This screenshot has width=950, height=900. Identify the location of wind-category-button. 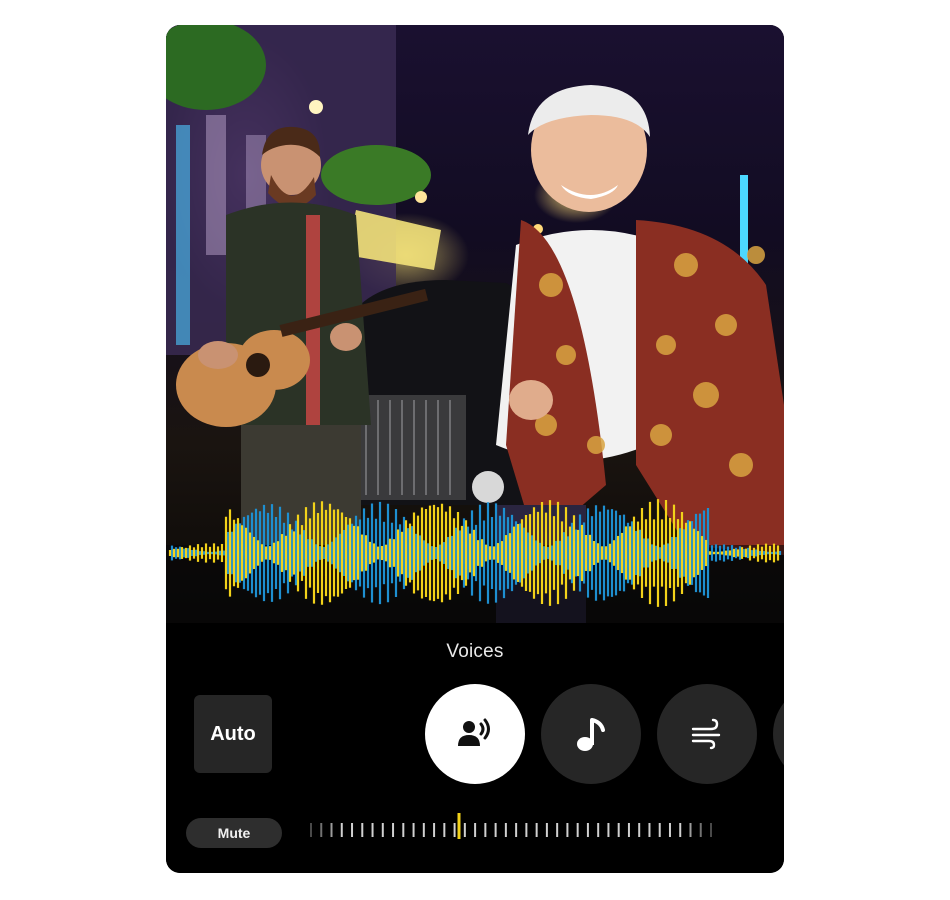
(707, 734).